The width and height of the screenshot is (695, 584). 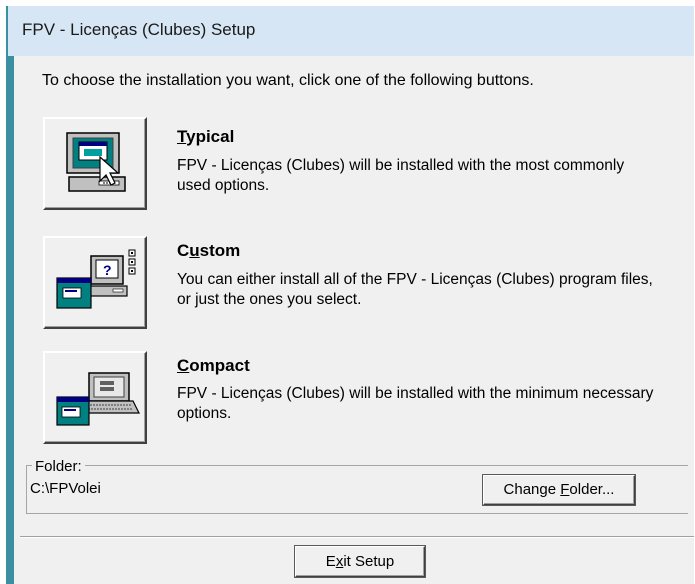 I want to click on separator, so click(x=357, y=537).